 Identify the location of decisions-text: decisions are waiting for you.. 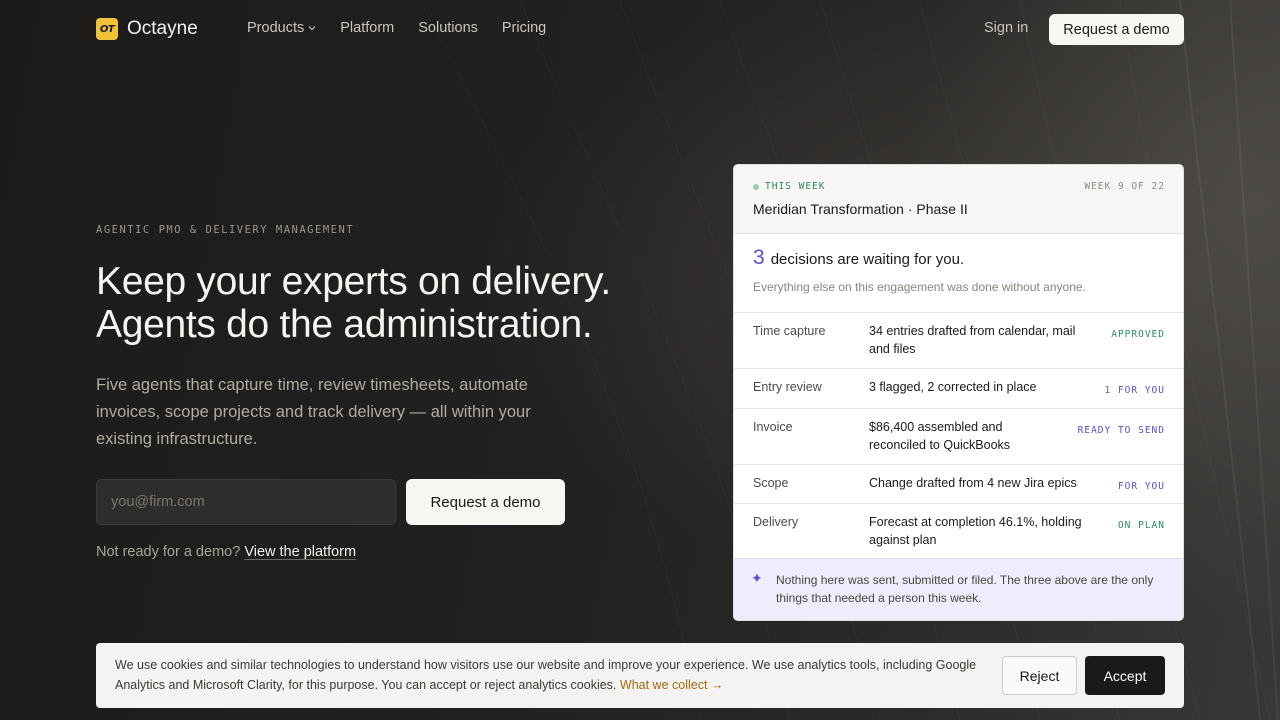
(867, 259).